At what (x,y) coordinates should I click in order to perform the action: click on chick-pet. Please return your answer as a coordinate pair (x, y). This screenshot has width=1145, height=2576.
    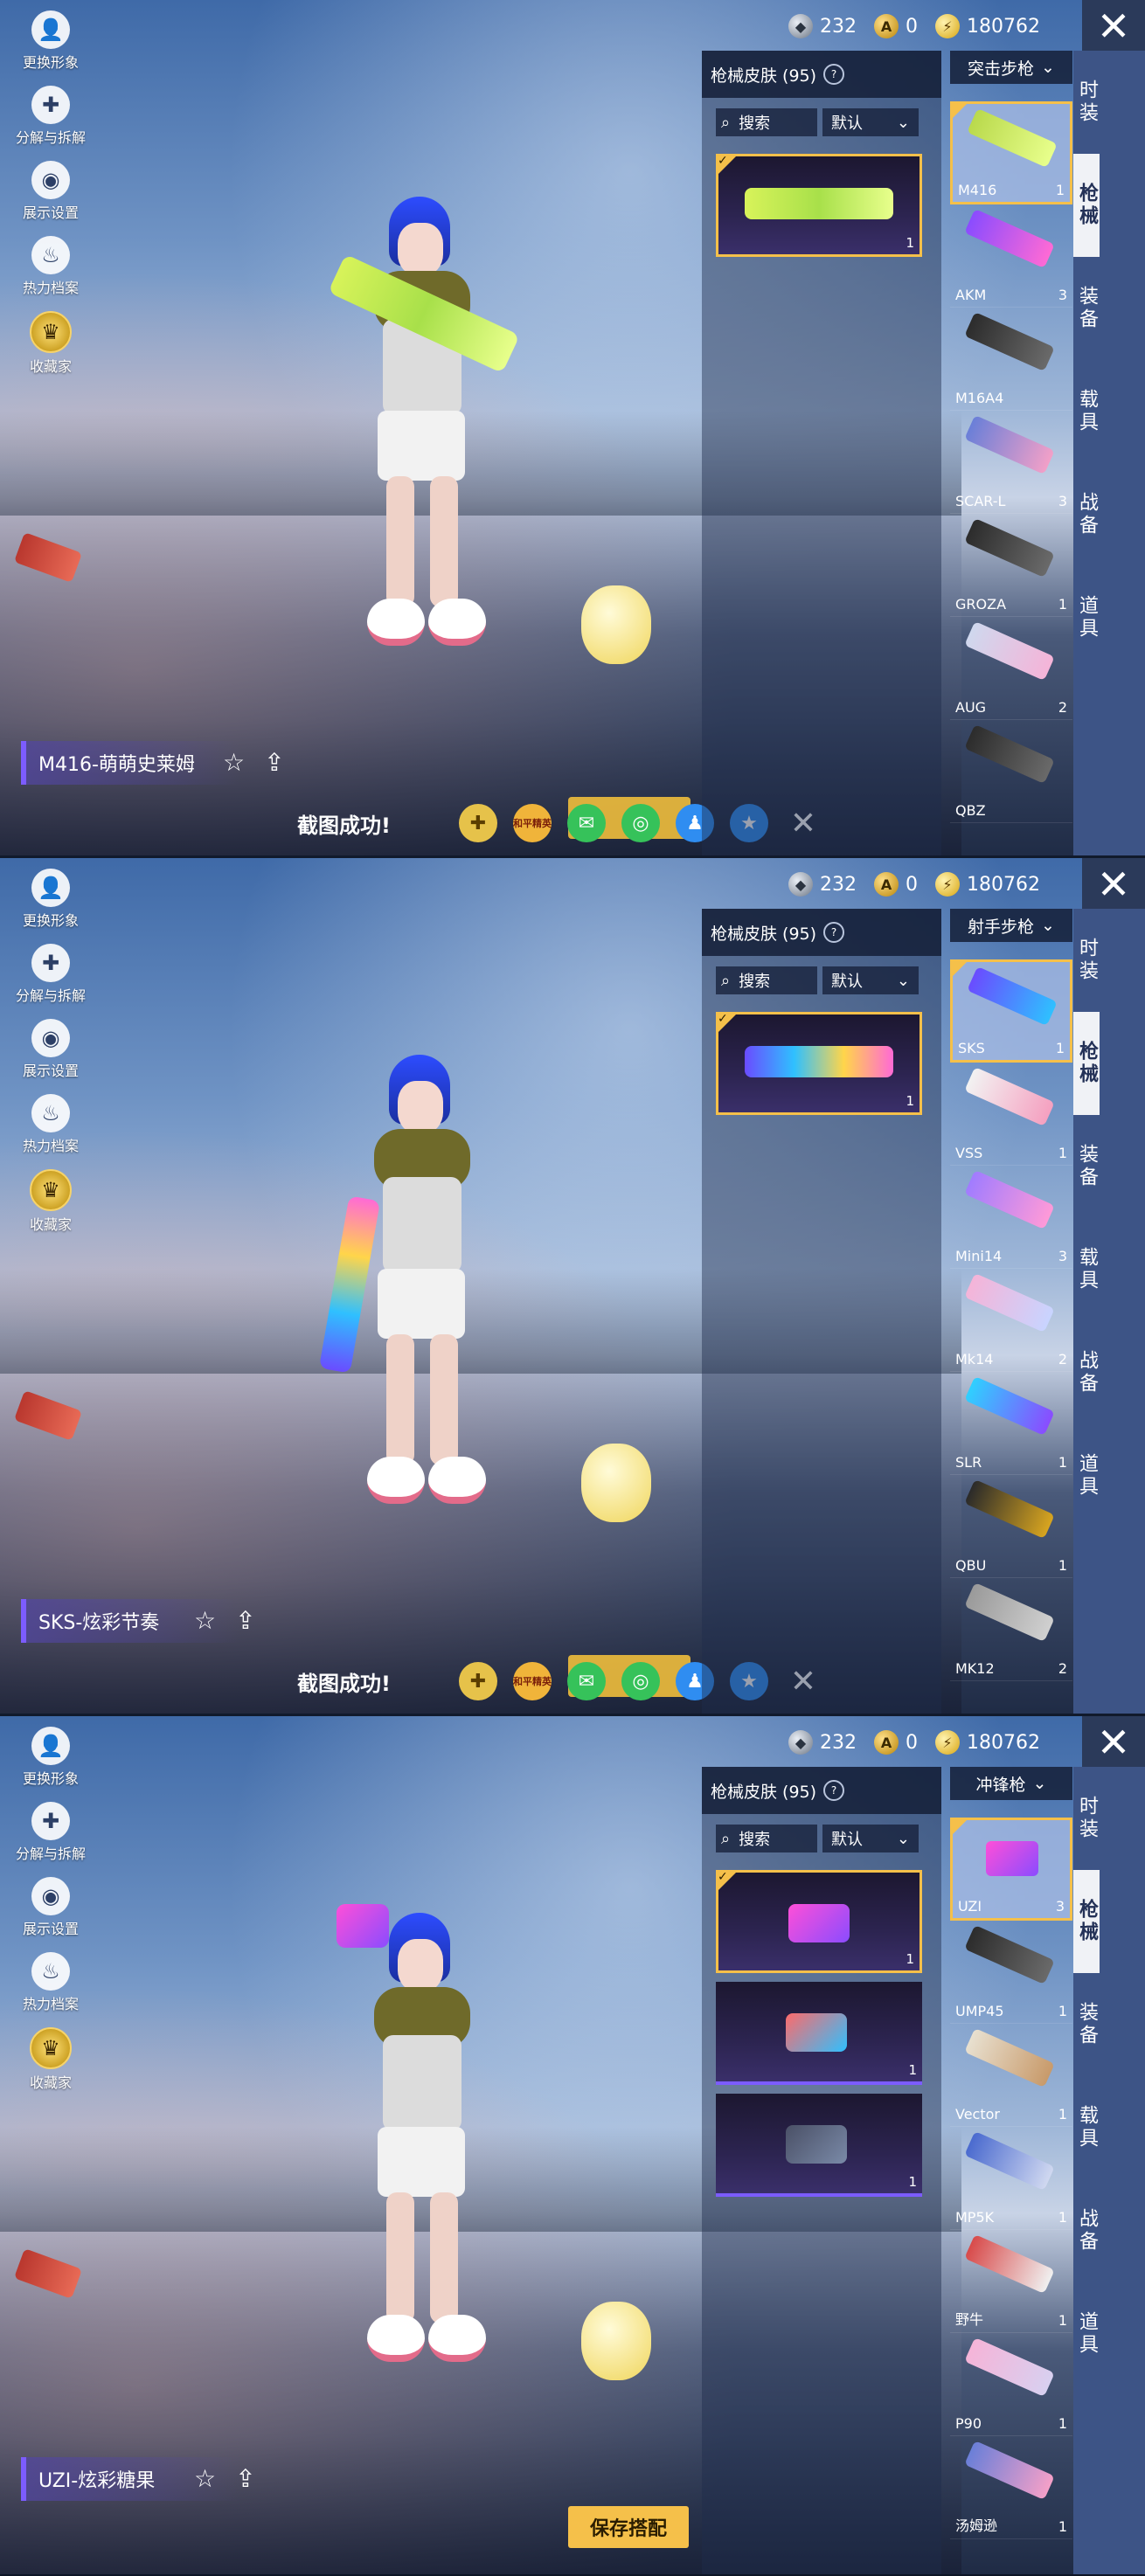
    Looking at the image, I should click on (616, 624).